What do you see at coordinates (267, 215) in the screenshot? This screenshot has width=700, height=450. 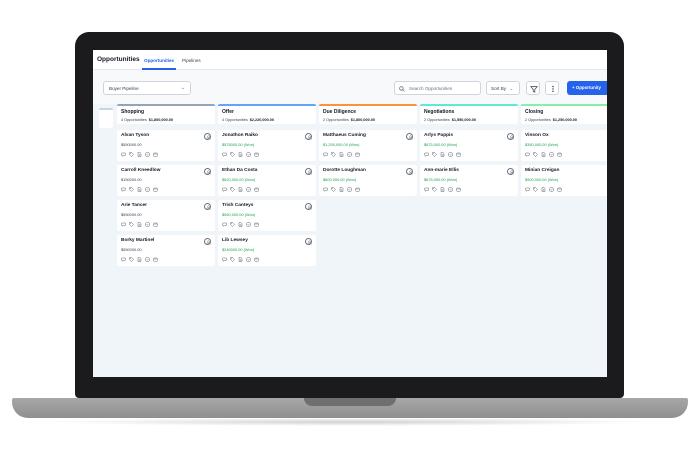 I see `opportunity-card: Trish Canteys $550,000.00 (Won)` at bounding box center [267, 215].